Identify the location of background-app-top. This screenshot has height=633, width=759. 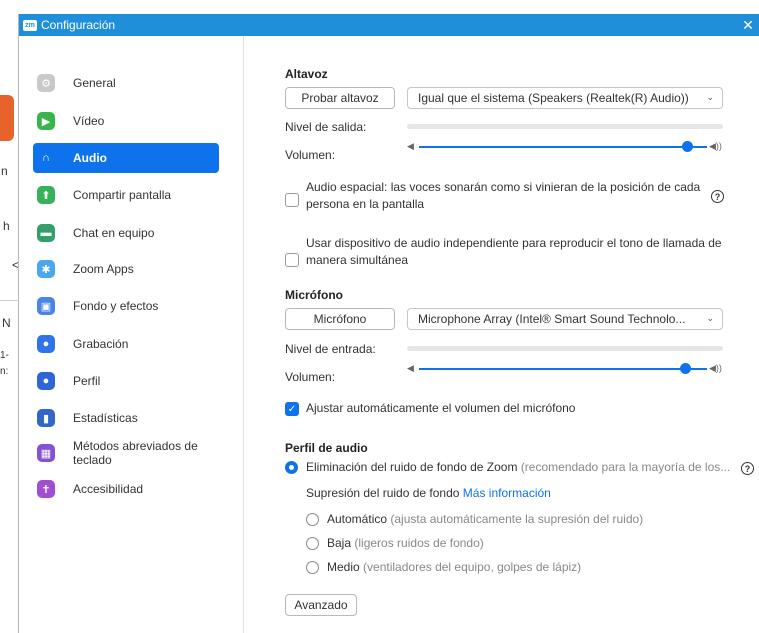
(390, 7).